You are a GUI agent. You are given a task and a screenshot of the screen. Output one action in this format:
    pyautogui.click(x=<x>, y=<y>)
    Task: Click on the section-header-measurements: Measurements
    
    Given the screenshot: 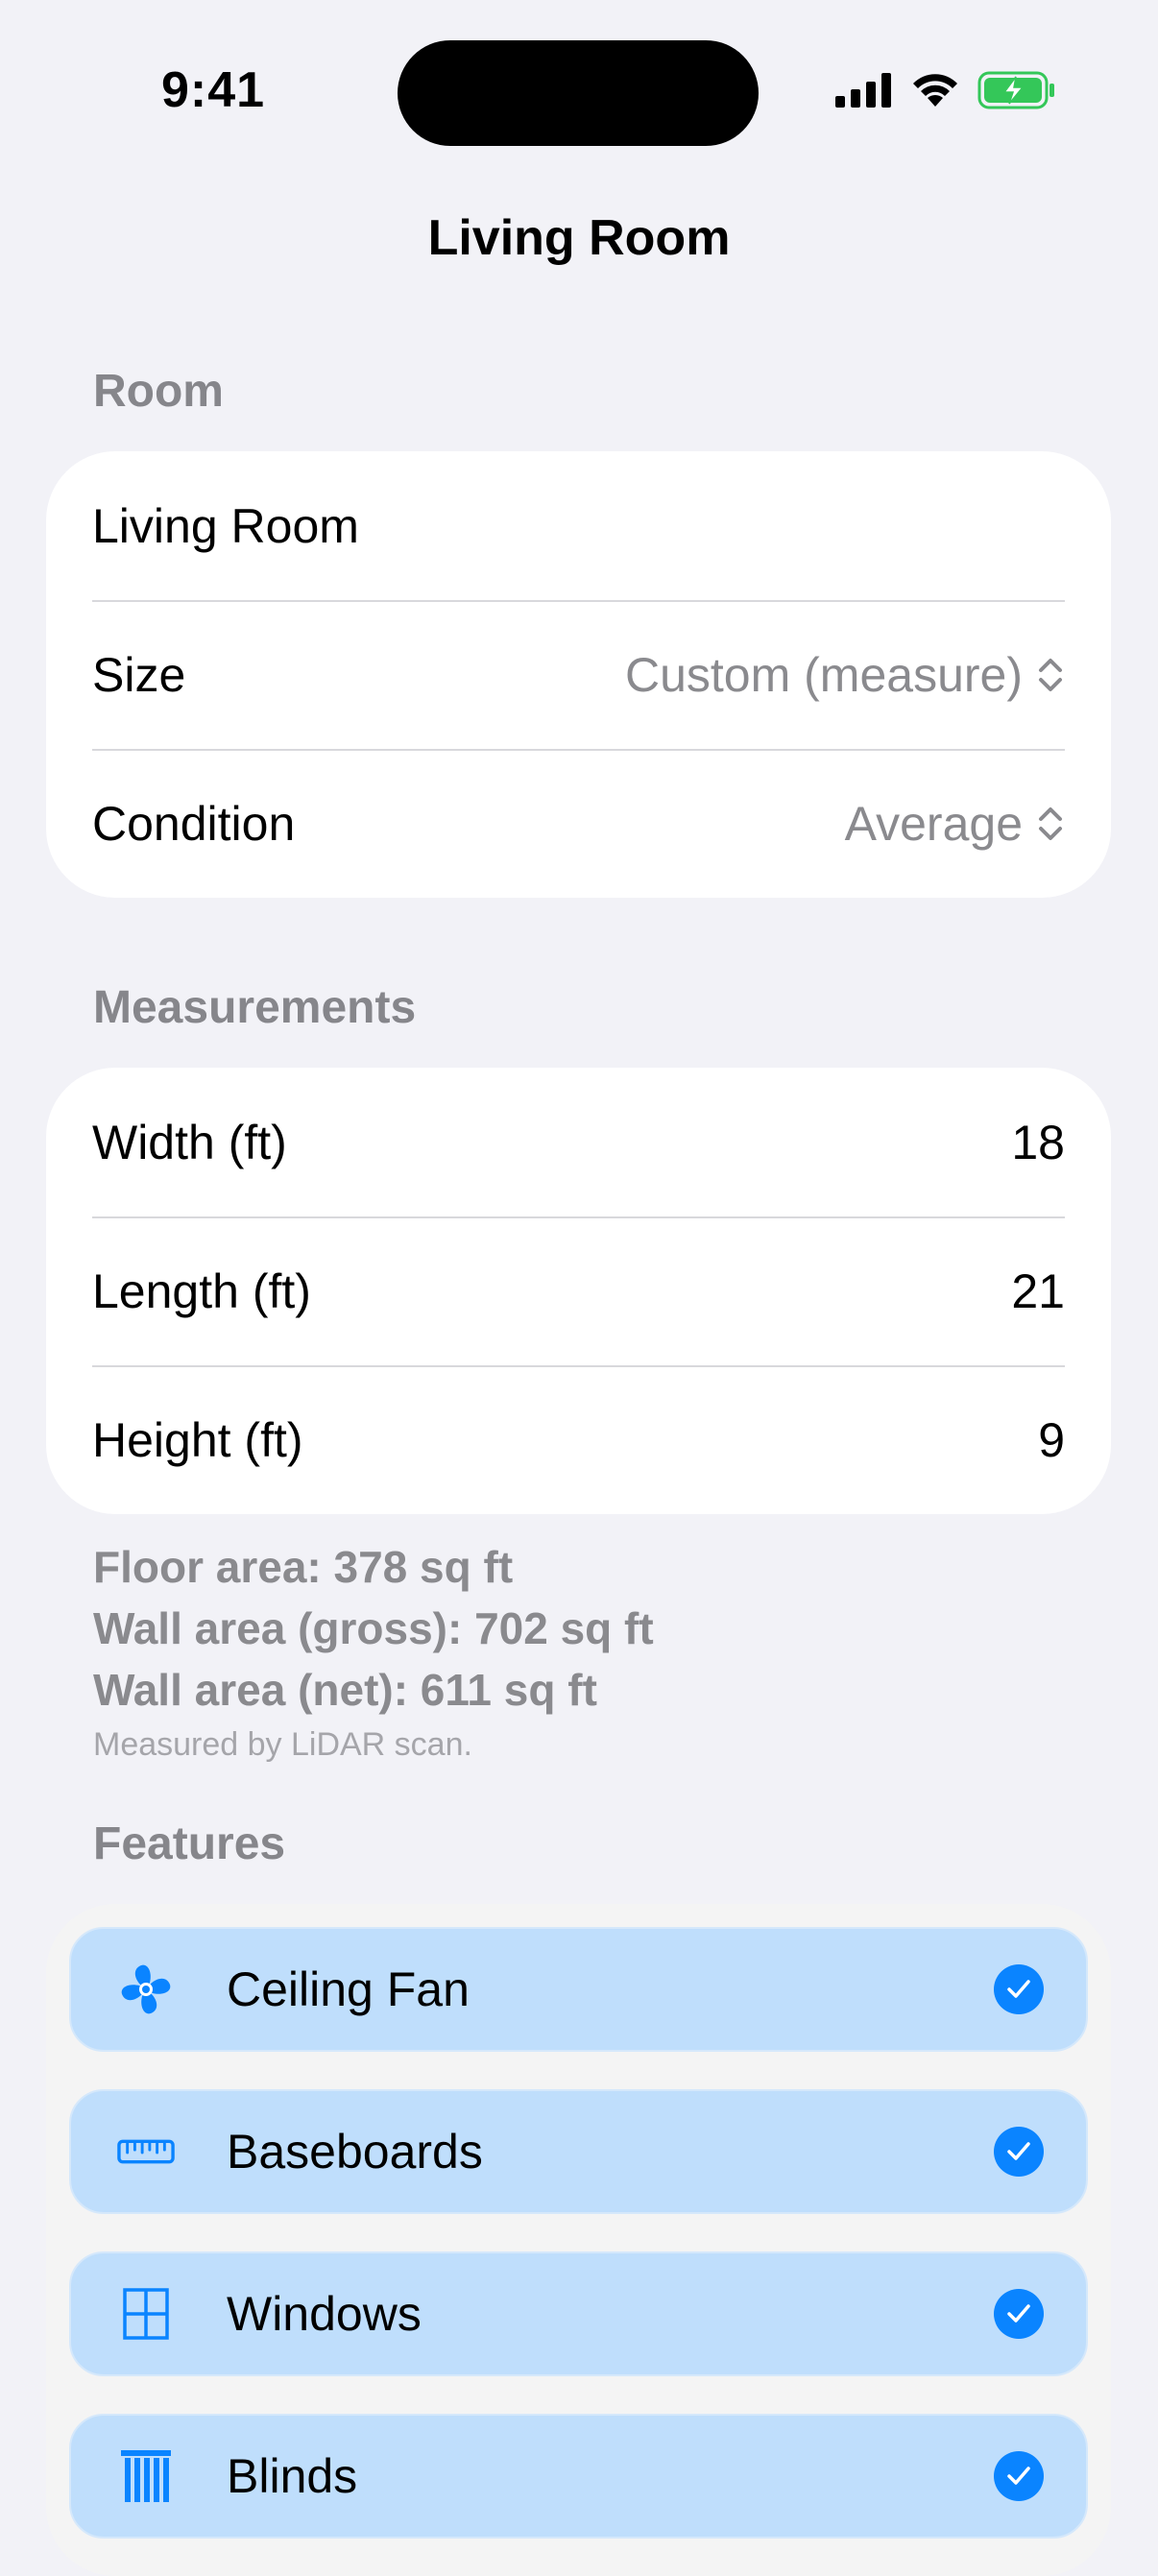 What is the action you would take?
    pyautogui.click(x=255, y=1007)
    